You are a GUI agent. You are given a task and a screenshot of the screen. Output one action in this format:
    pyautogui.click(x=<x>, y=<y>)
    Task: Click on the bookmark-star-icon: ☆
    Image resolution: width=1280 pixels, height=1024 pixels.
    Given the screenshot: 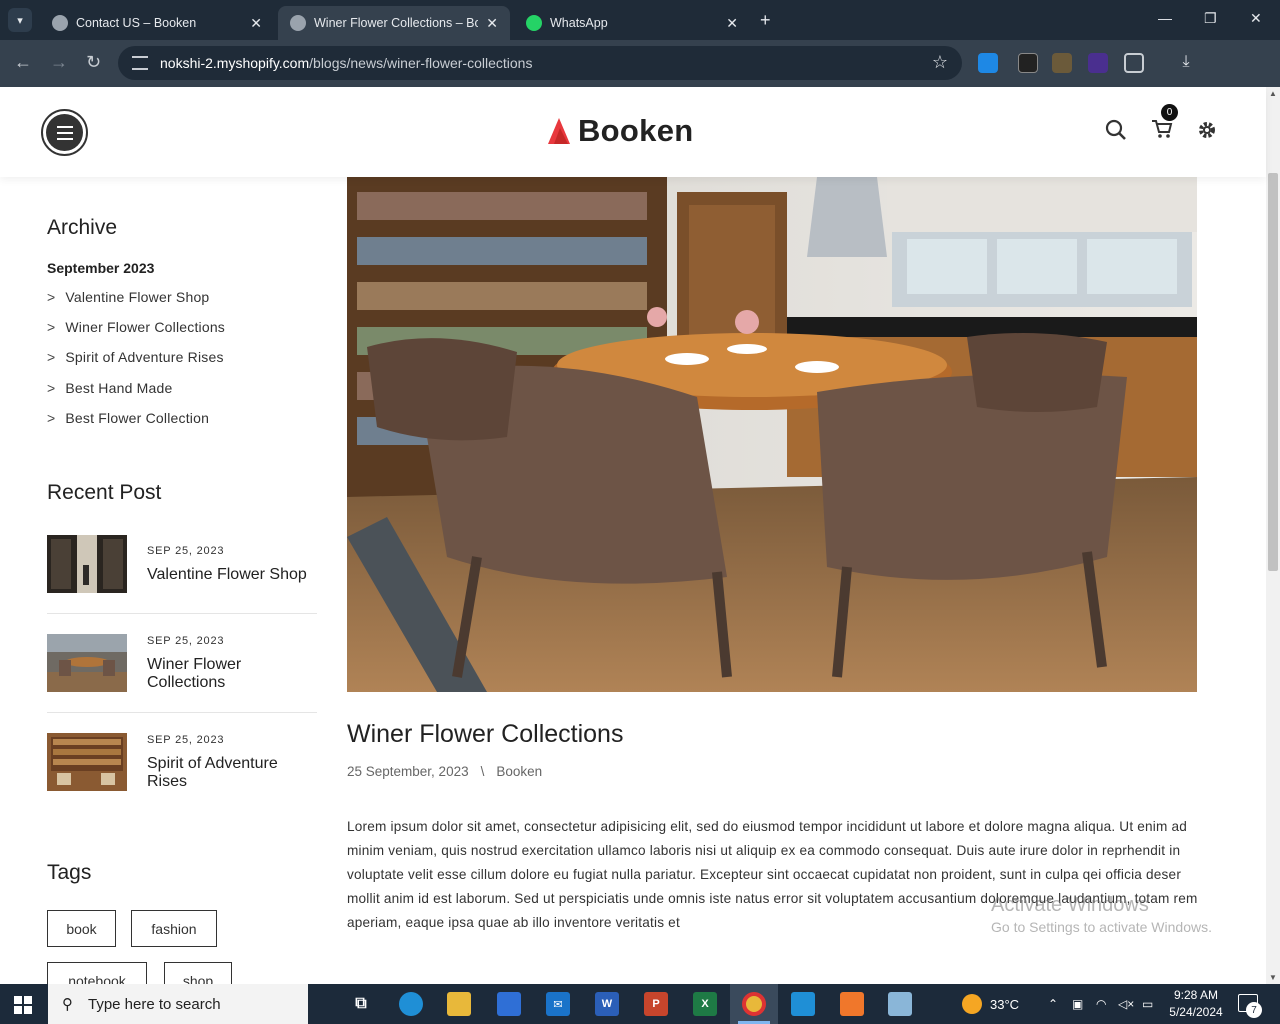 What is the action you would take?
    pyautogui.click(x=940, y=62)
    